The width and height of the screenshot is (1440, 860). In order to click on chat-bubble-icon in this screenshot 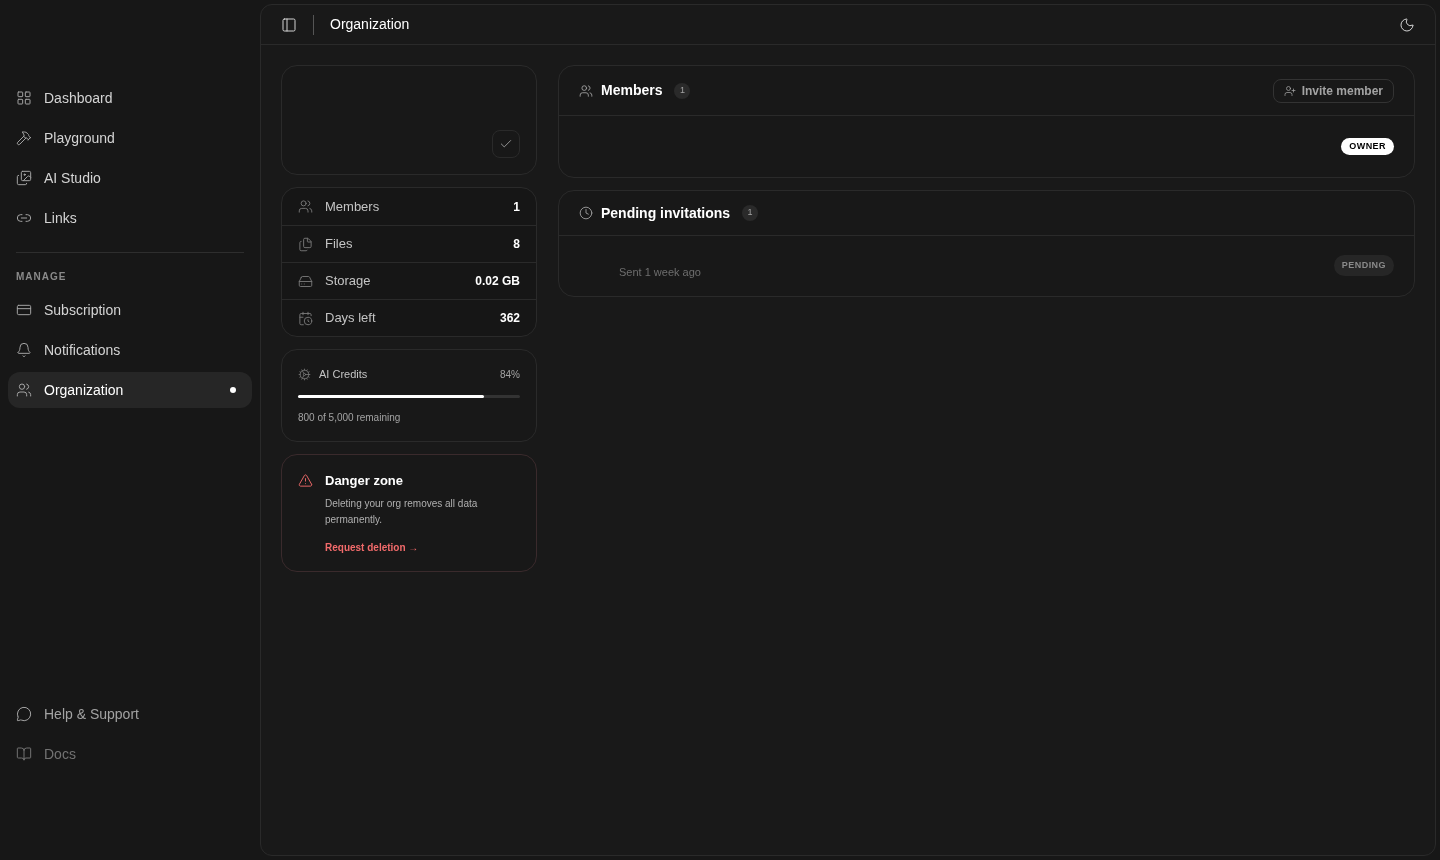, I will do `click(24, 714)`.